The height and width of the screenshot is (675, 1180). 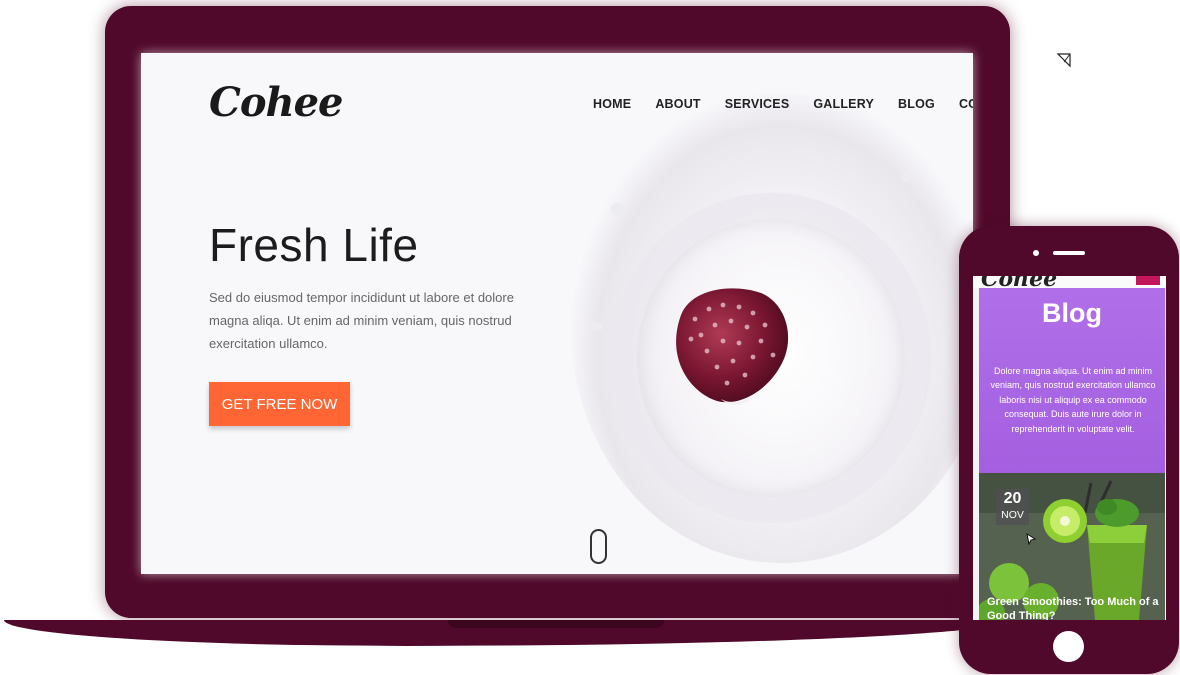 What do you see at coordinates (1012, 515) in the screenshot?
I see `post-date-month: NOV` at bounding box center [1012, 515].